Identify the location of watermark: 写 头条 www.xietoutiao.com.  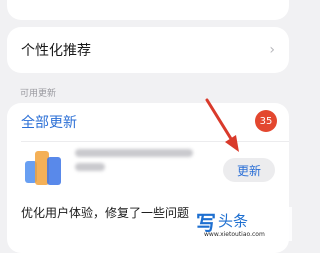
(244, 224).